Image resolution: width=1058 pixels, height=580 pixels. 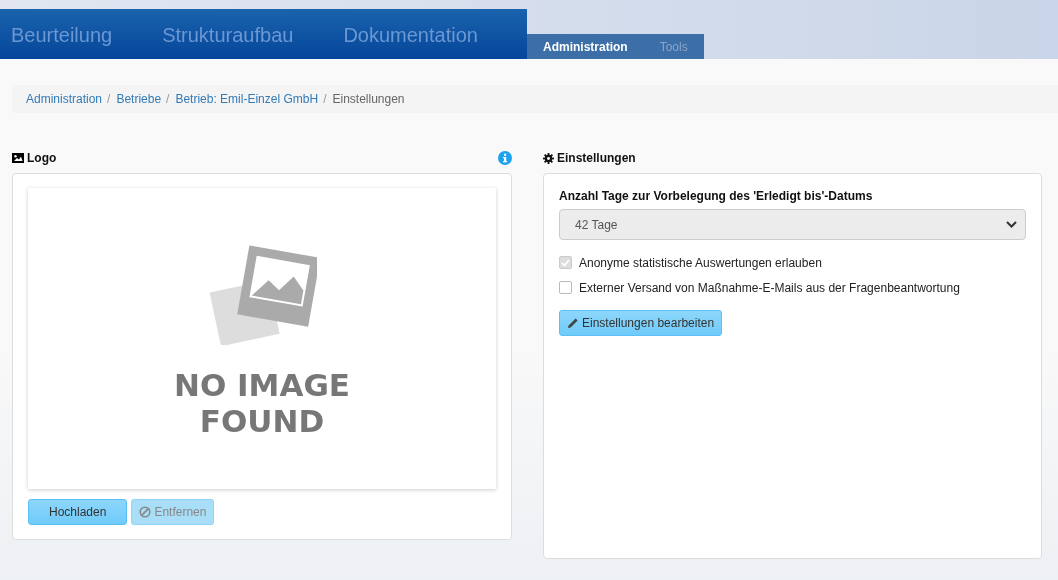 I want to click on panel-title: Einstellungen, so click(x=596, y=158).